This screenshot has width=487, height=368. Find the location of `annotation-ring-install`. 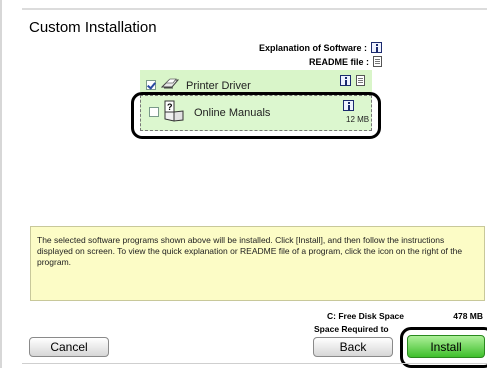

annotation-ring-install is located at coordinates (443, 347).